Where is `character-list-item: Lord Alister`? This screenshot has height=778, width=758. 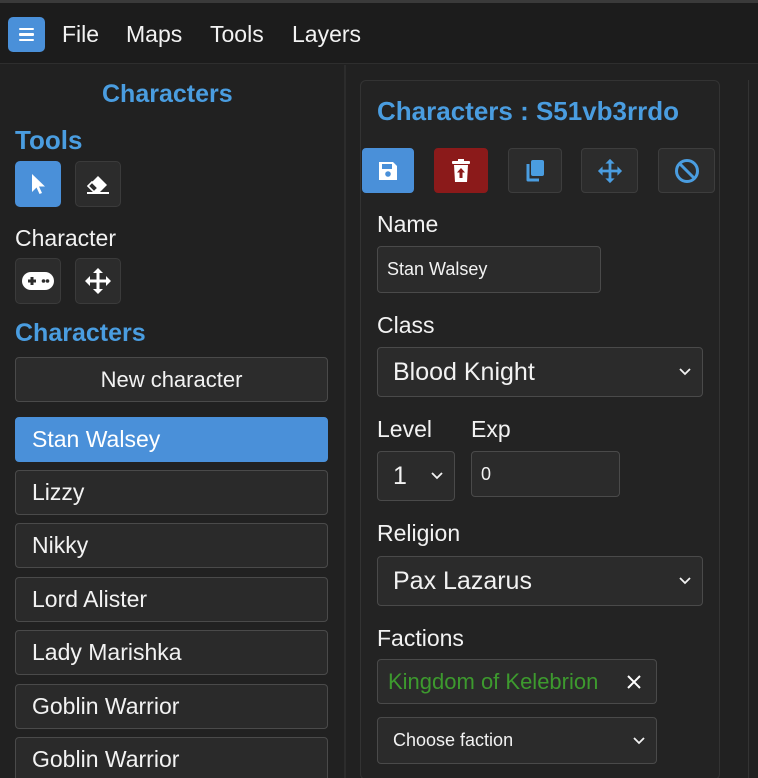
character-list-item: Lord Alister is located at coordinates (171, 599).